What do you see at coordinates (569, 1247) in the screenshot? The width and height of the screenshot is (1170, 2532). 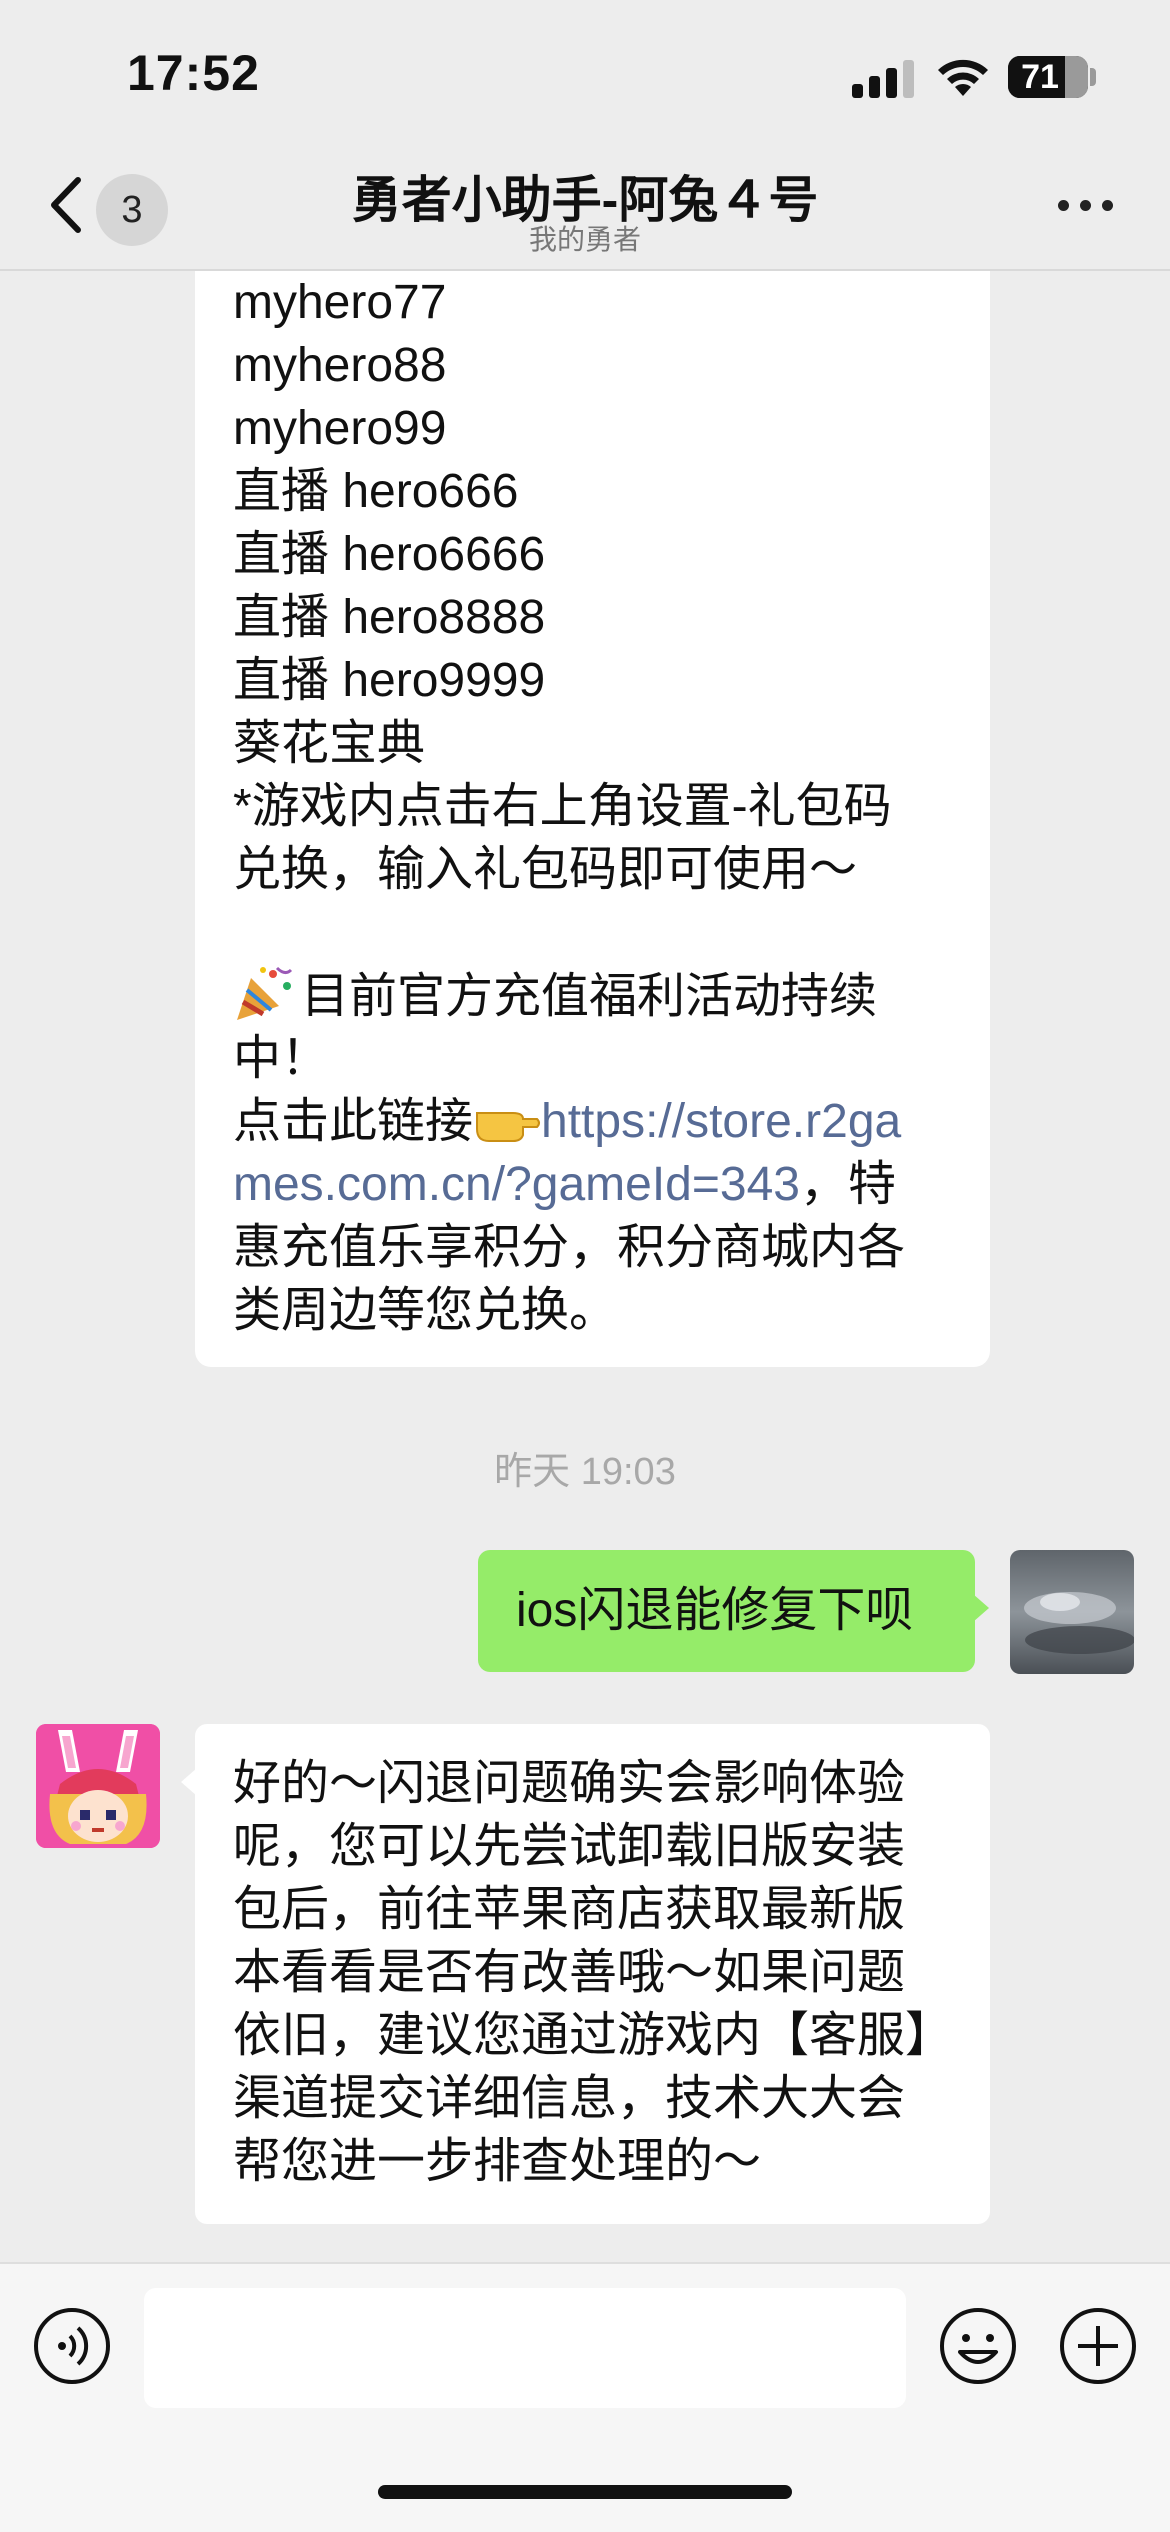 I see `message-line: 惠充值乐享积分，积分商城内各` at bounding box center [569, 1247].